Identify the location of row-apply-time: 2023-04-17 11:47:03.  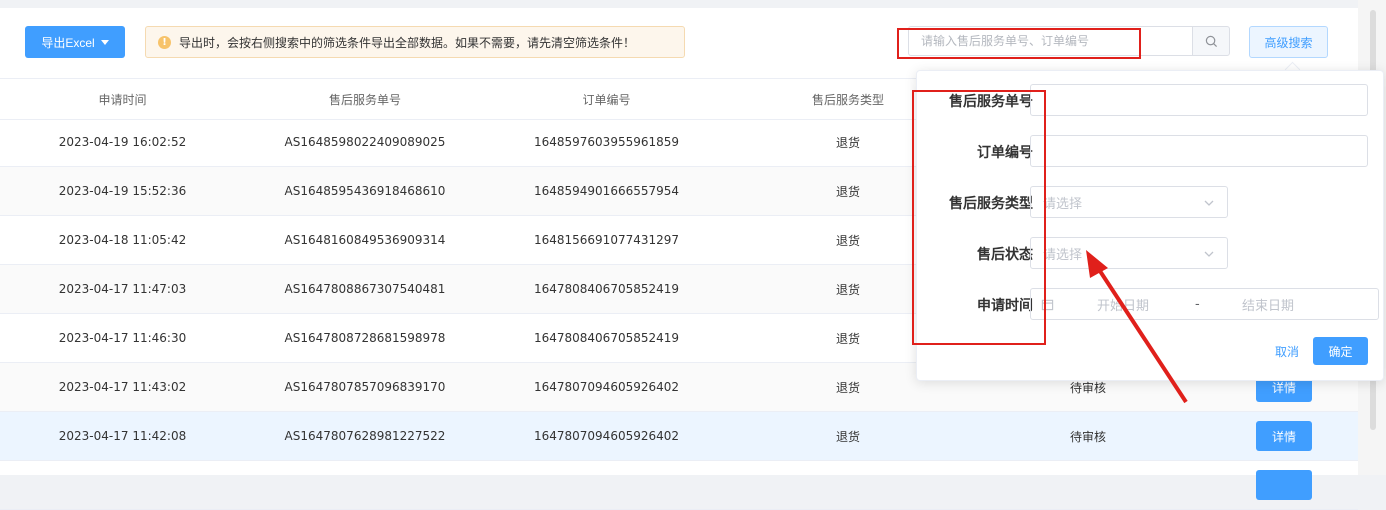
(122, 289).